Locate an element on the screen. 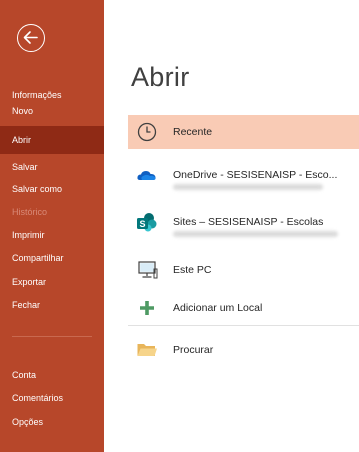 This screenshot has width=359, height=452. folder-icon is located at coordinates (147, 350).